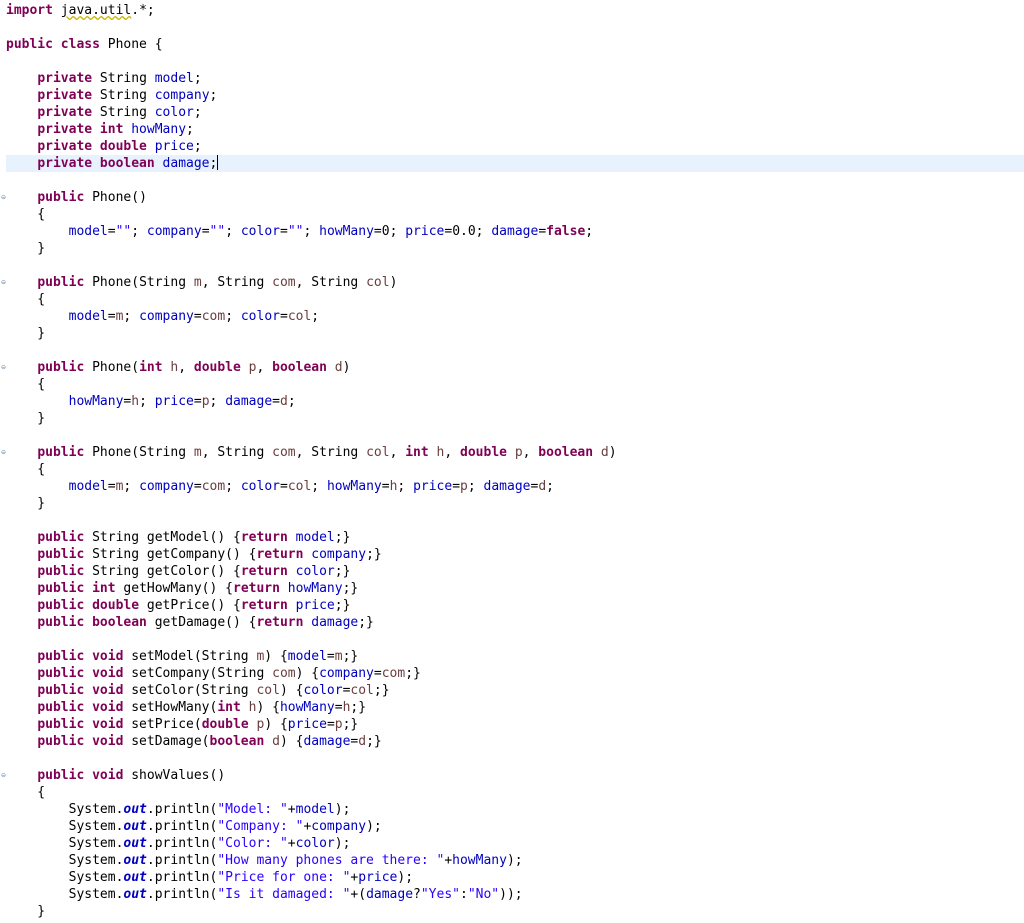 The height and width of the screenshot is (923, 1024). What do you see at coordinates (515, 197) in the screenshot?
I see `code-line: public Phone()` at bounding box center [515, 197].